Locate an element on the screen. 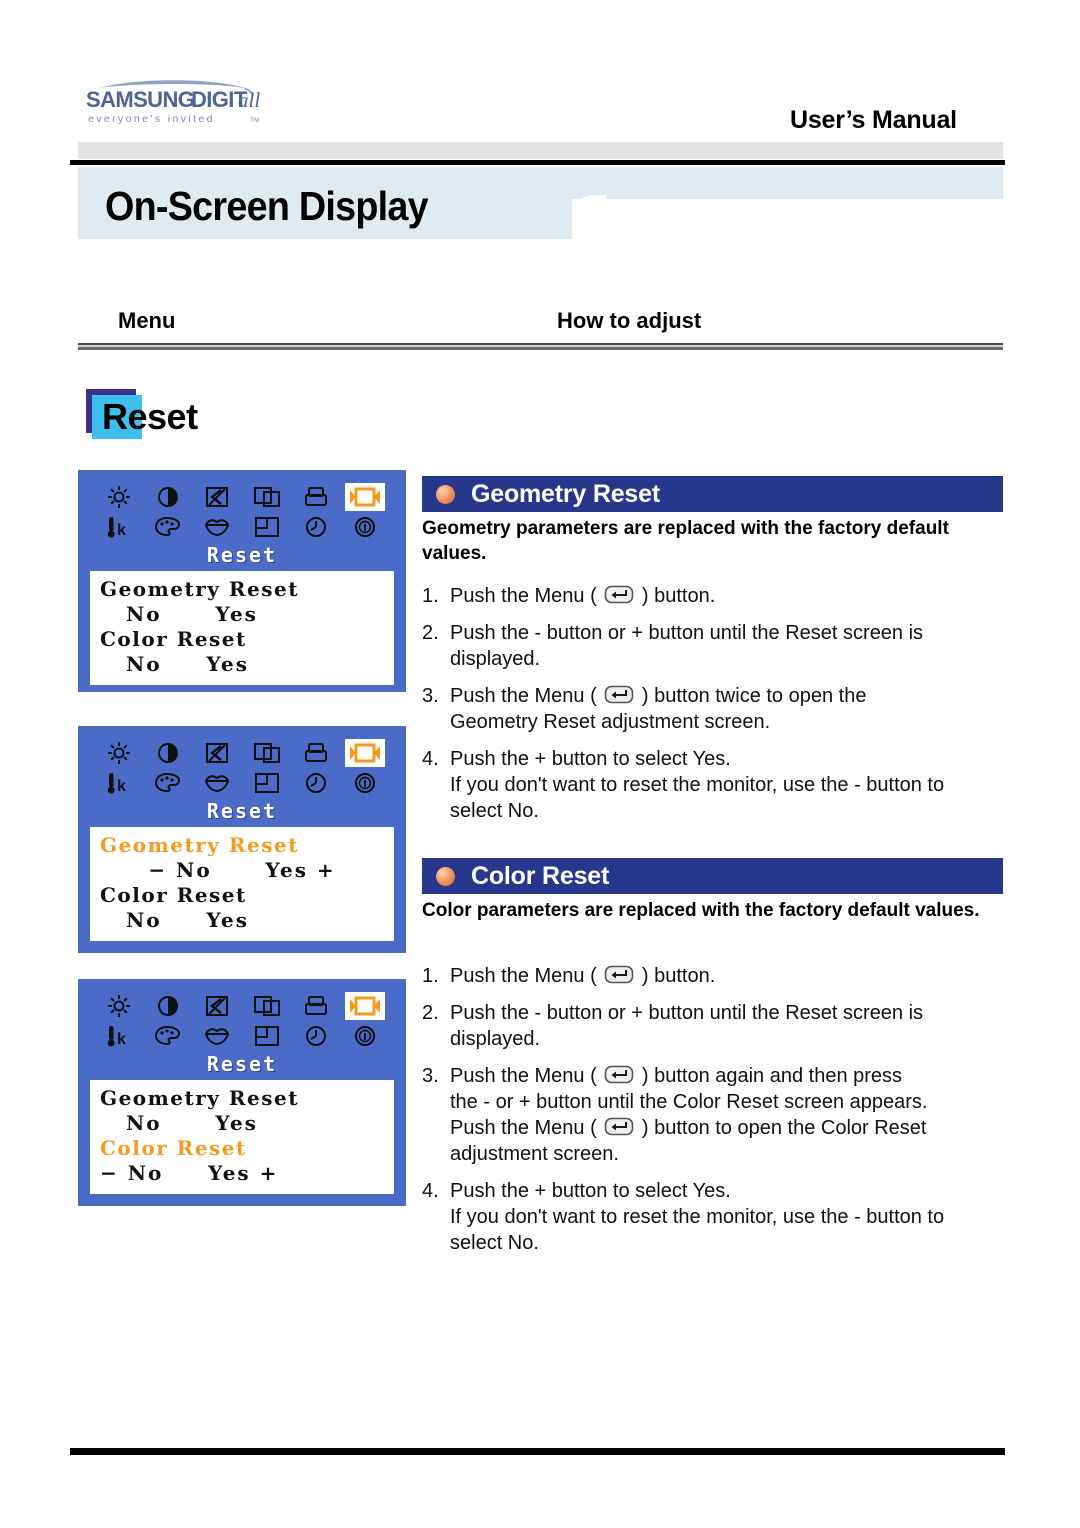 The image size is (1080, 1528). users-manual-label: User’s Manual is located at coordinates (873, 120).